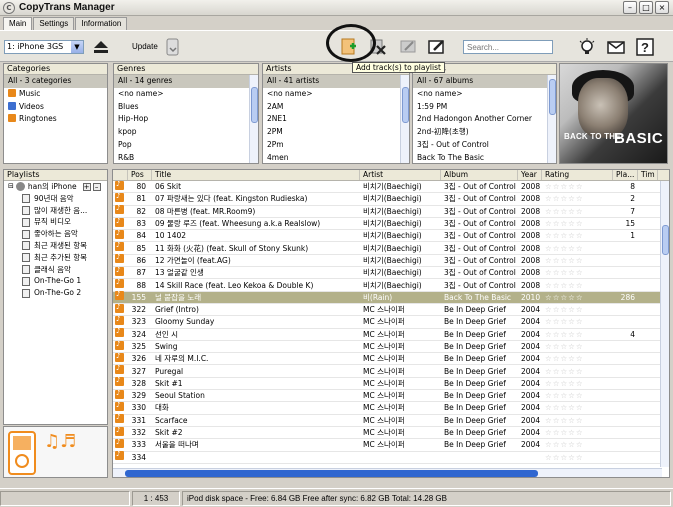 This screenshot has width=673, height=507. Describe the element at coordinates (96, 186) in the screenshot. I see `remove-playlist-button: –` at that location.